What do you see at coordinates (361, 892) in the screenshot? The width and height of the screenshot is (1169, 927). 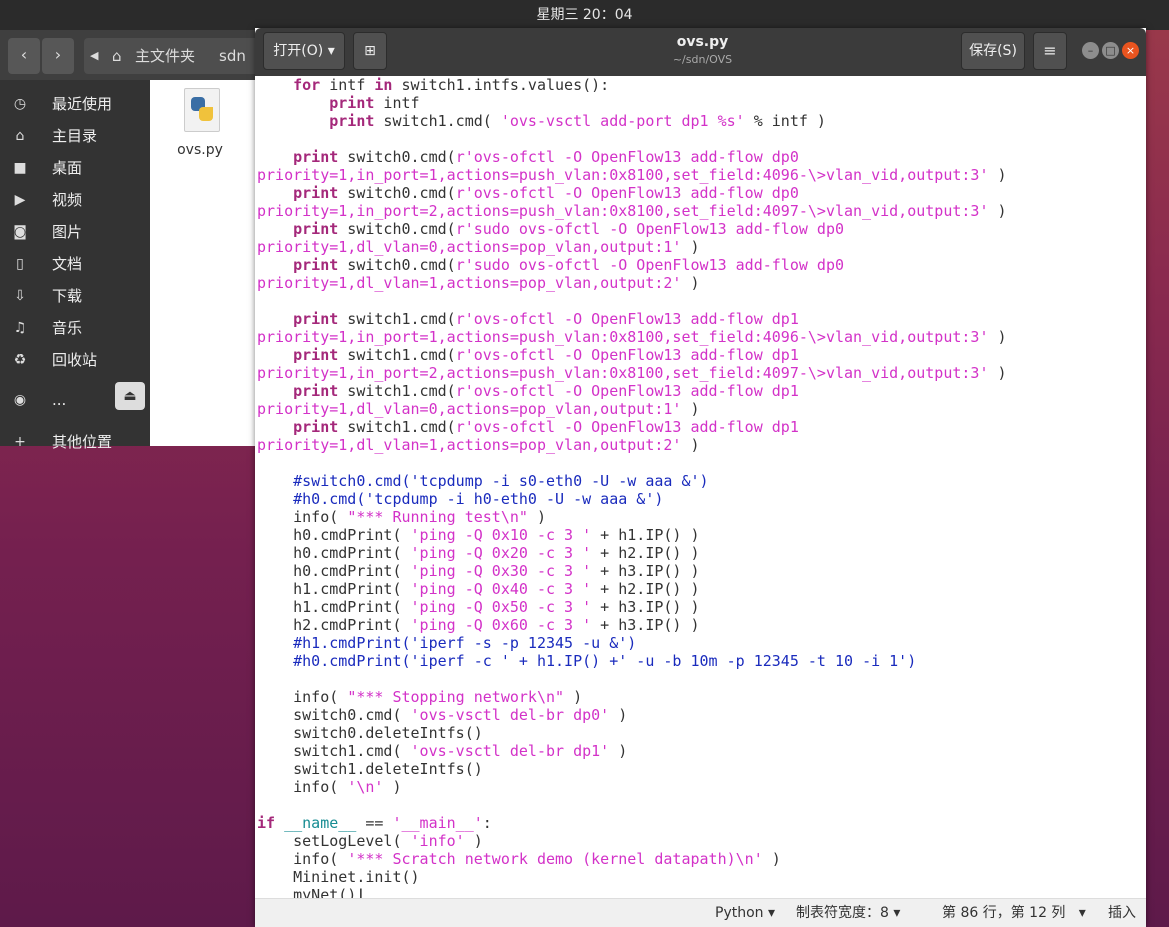 I see `text-cursor: |` at bounding box center [361, 892].